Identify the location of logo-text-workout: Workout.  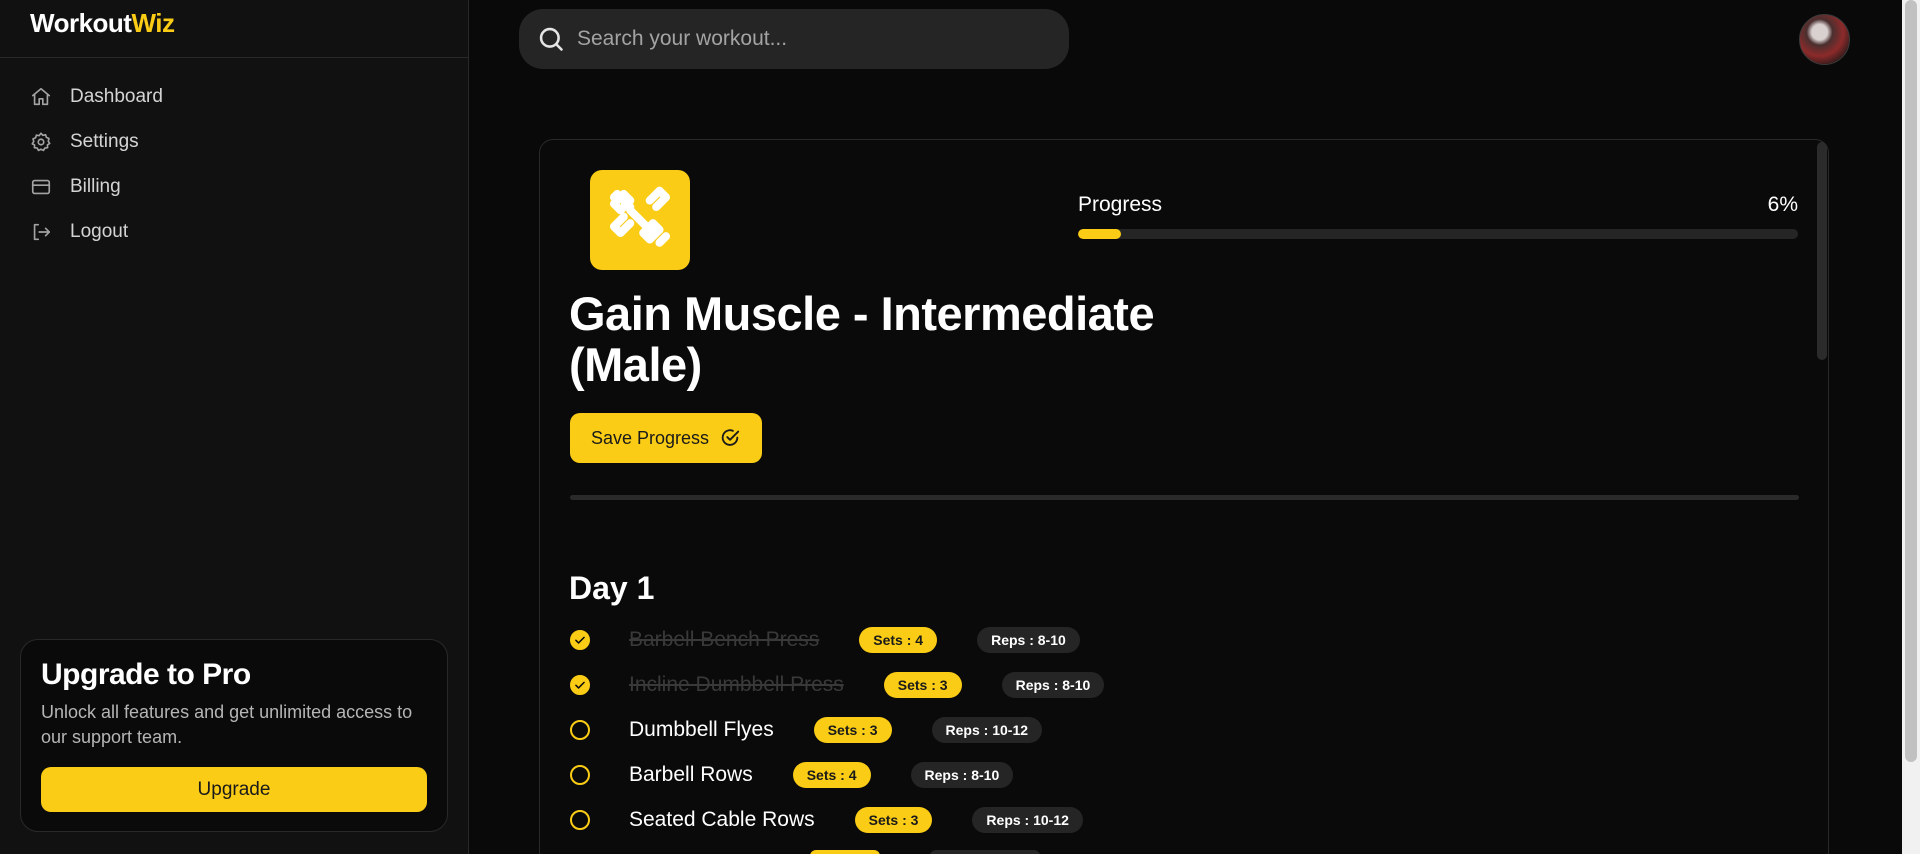
(81, 23).